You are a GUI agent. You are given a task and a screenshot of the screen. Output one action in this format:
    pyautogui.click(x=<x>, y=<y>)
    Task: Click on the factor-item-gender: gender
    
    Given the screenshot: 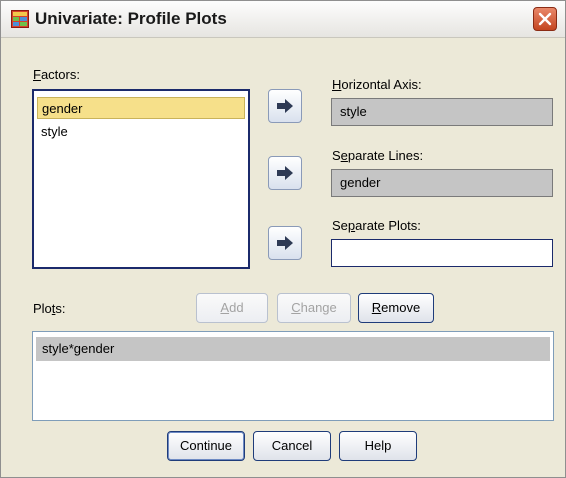 What is the action you would take?
    pyautogui.click(x=141, y=108)
    